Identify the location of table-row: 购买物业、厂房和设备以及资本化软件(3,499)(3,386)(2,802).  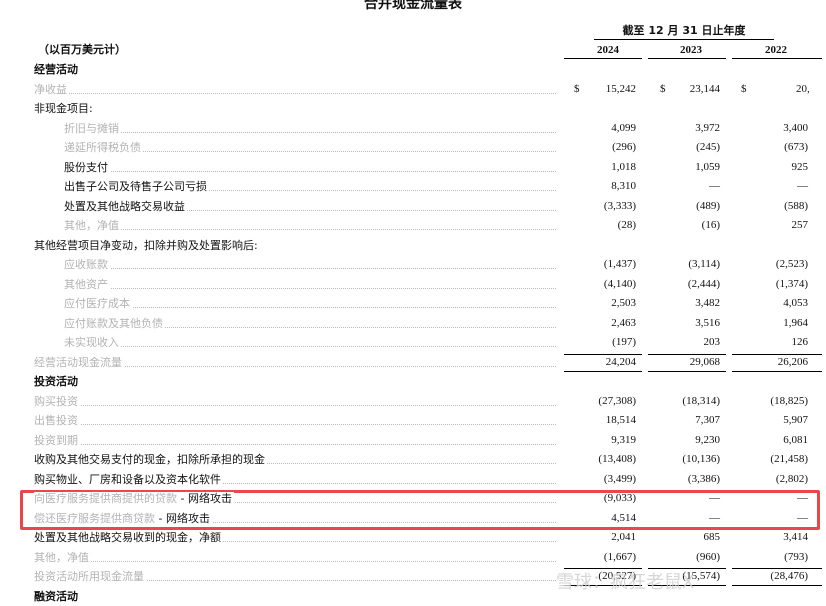
(413, 480).